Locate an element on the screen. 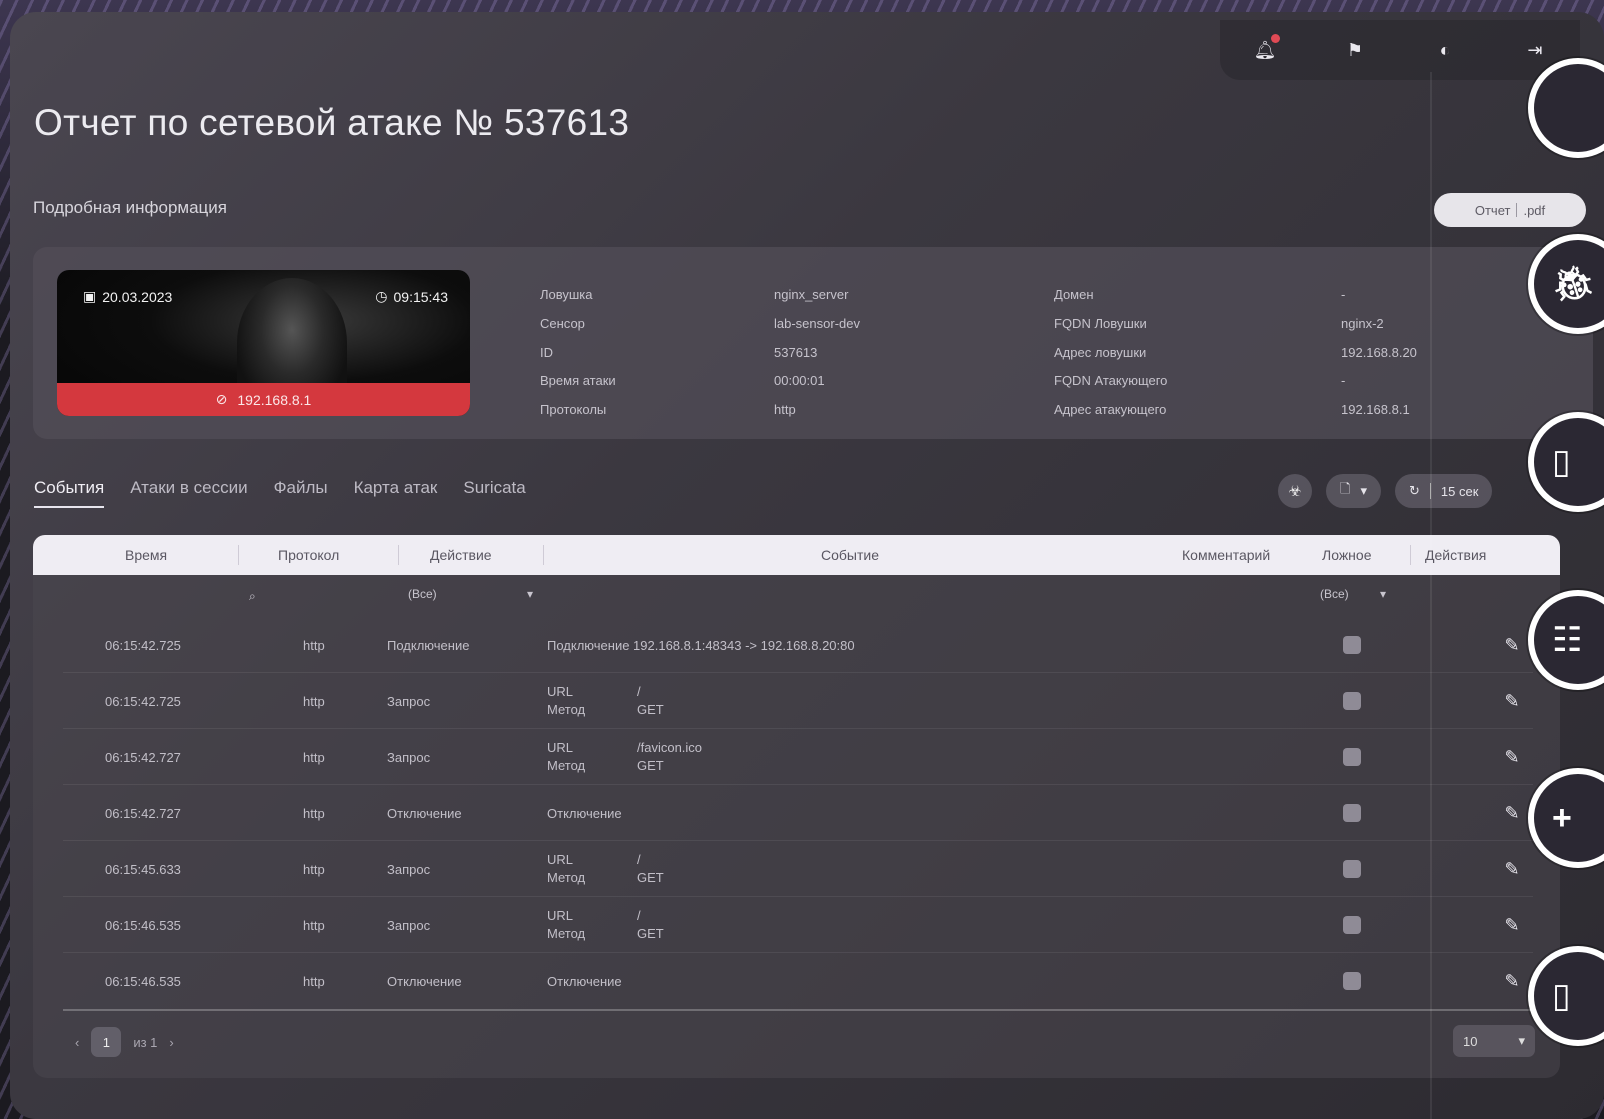 This screenshot has width=1604, height=1119. tab-suricata: Suricata is located at coordinates (494, 493).